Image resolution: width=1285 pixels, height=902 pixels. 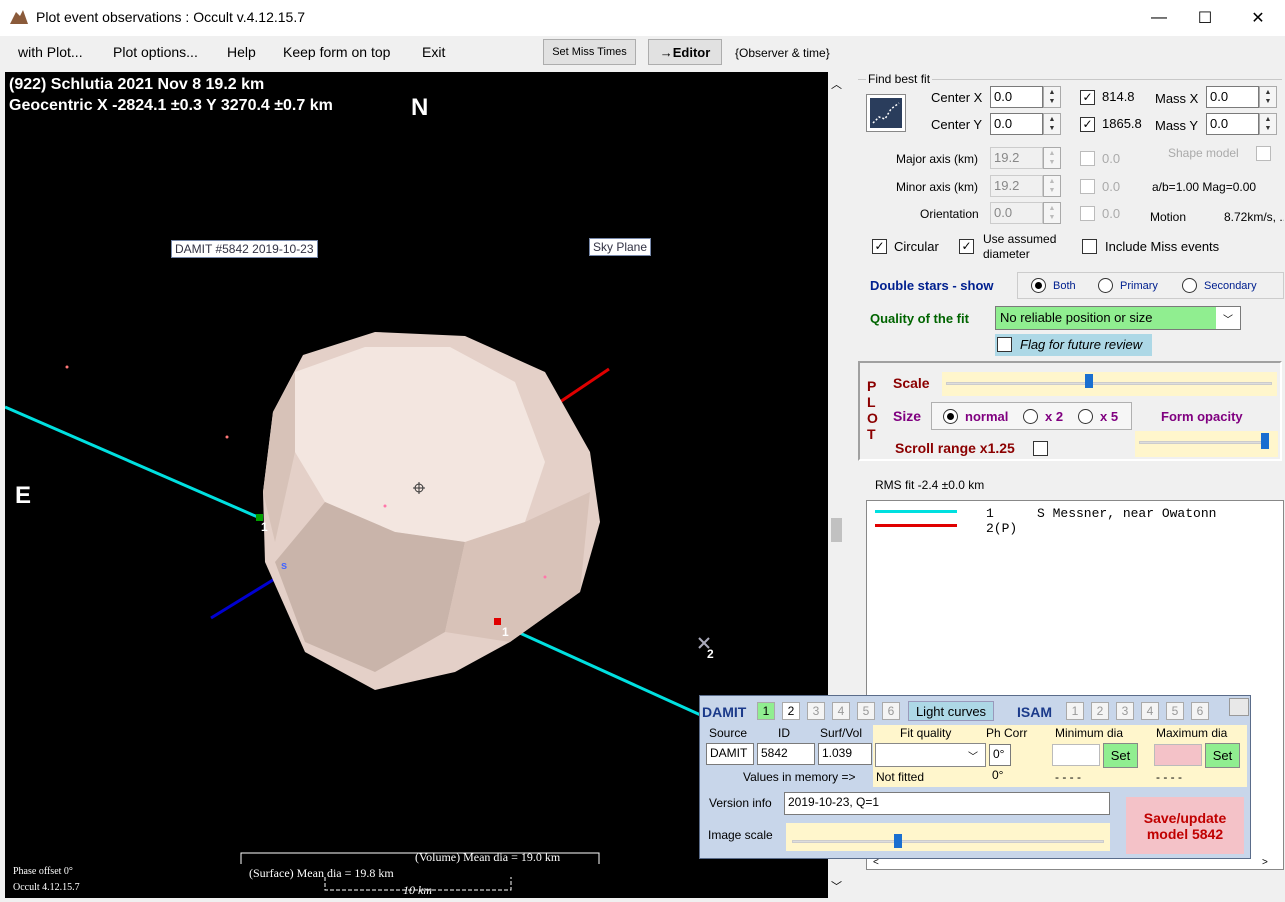 What do you see at coordinates (1087, 124) in the screenshot?
I see `fit-1865-checkbox: ✓` at bounding box center [1087, 124].